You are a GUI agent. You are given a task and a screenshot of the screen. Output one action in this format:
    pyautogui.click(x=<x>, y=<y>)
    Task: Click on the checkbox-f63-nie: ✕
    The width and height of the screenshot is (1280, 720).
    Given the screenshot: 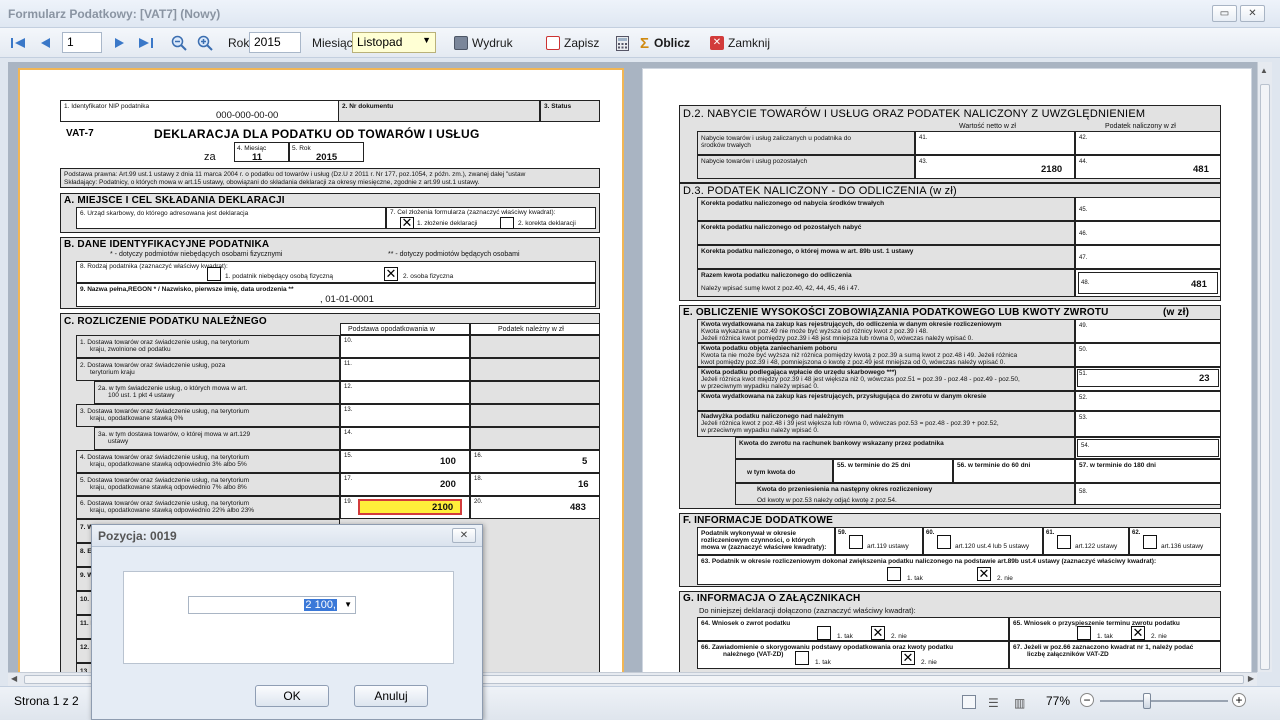 What is the action you would take?
    pyautogui.click(x=984, y=574)
    